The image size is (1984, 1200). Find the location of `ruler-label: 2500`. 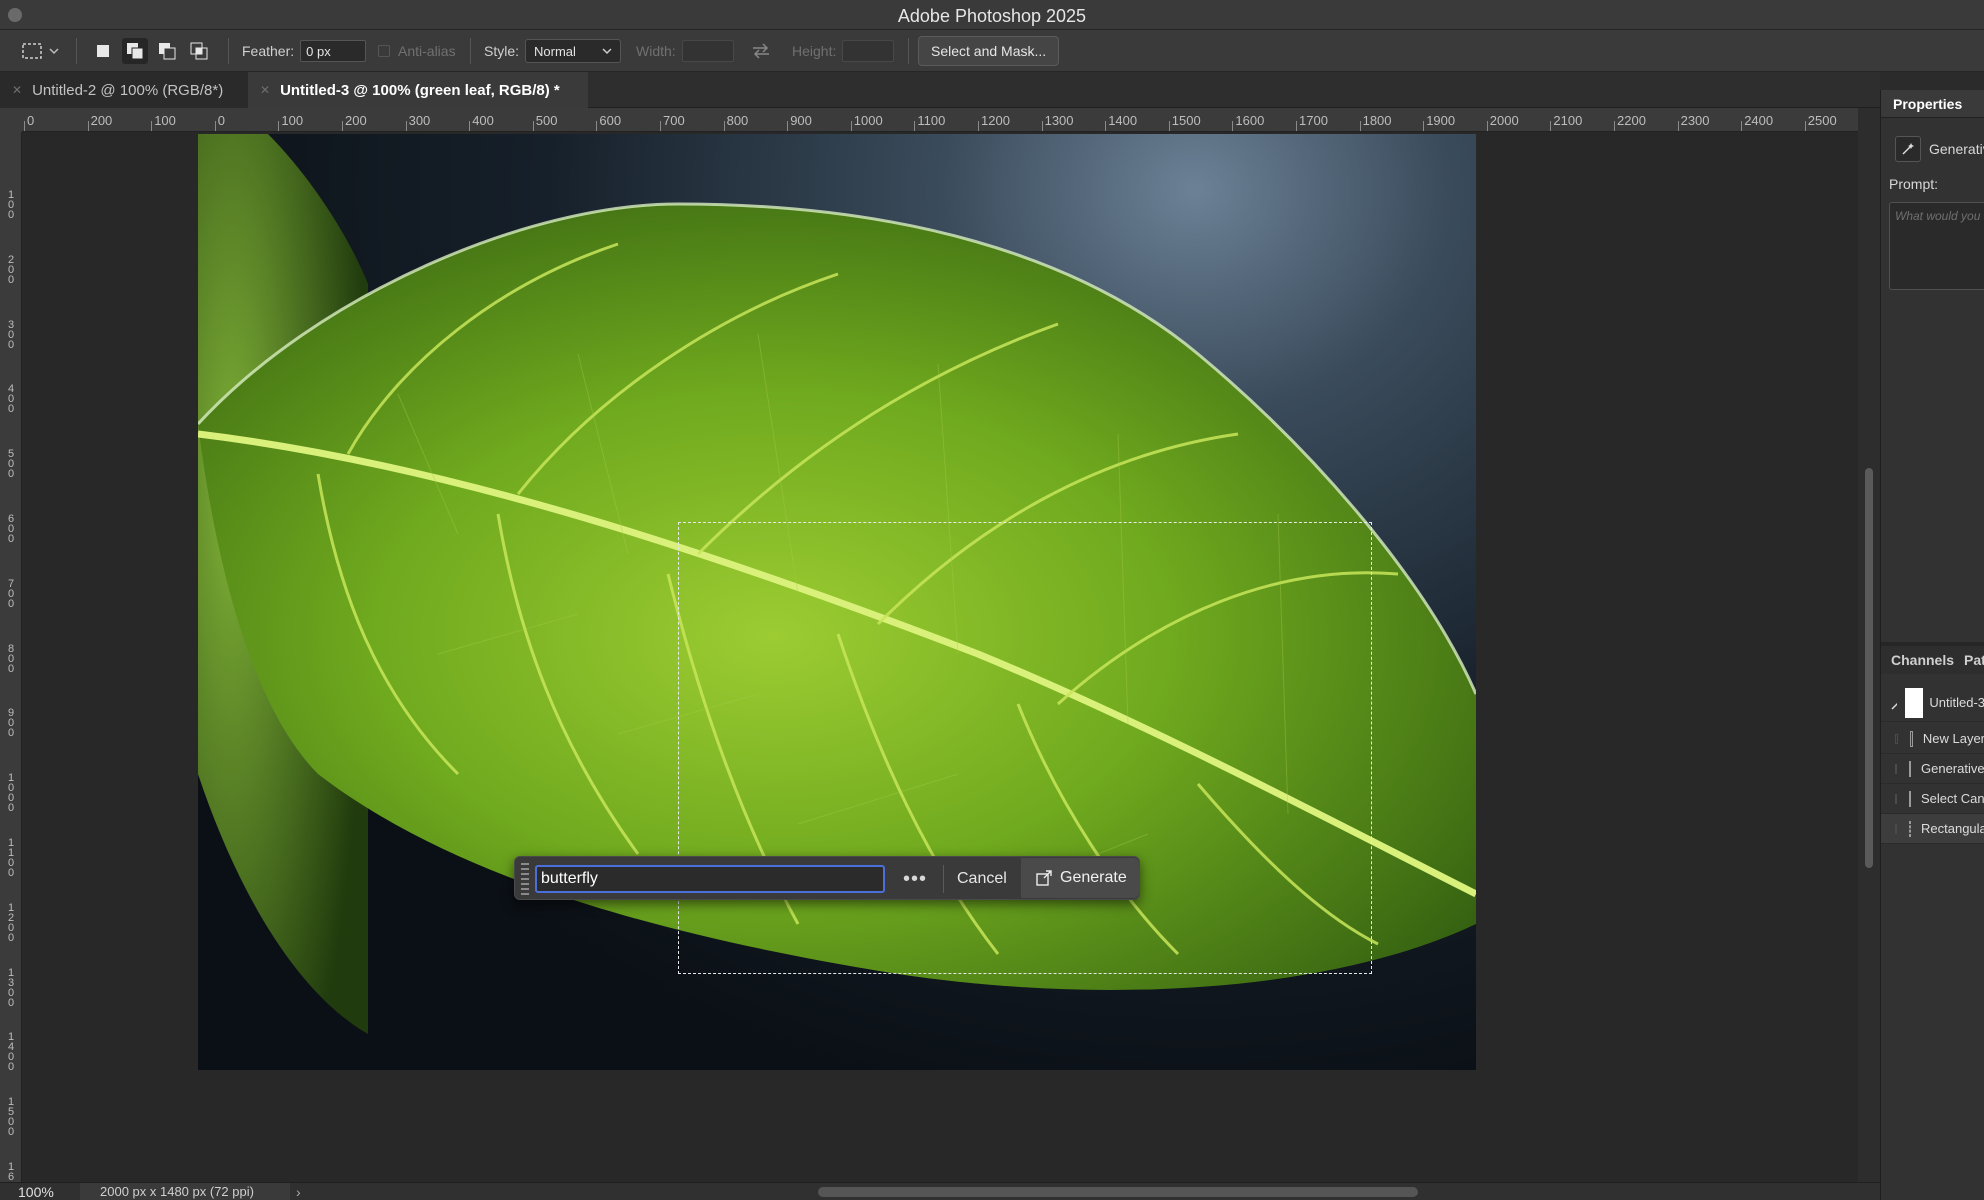

ruler-label: 2500 is located at coordinates (1822, 120).